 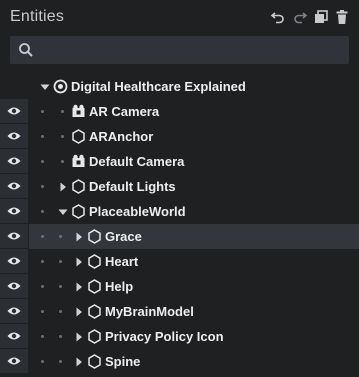 I want to click on tree-row: Privacy Policy Icon, so click(x=179, y=336).